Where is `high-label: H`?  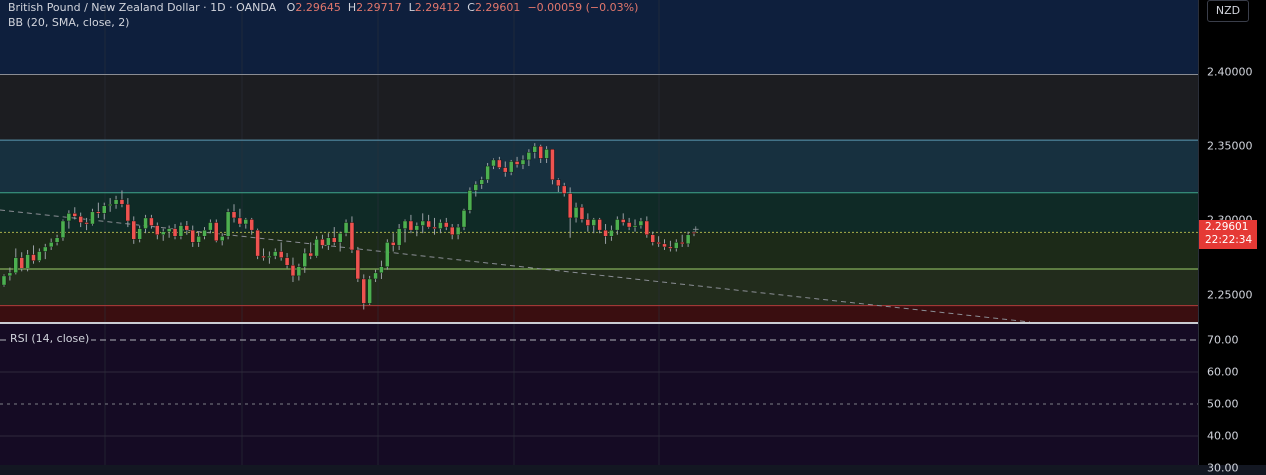 high-label: H is located at coordinates (352, 7).